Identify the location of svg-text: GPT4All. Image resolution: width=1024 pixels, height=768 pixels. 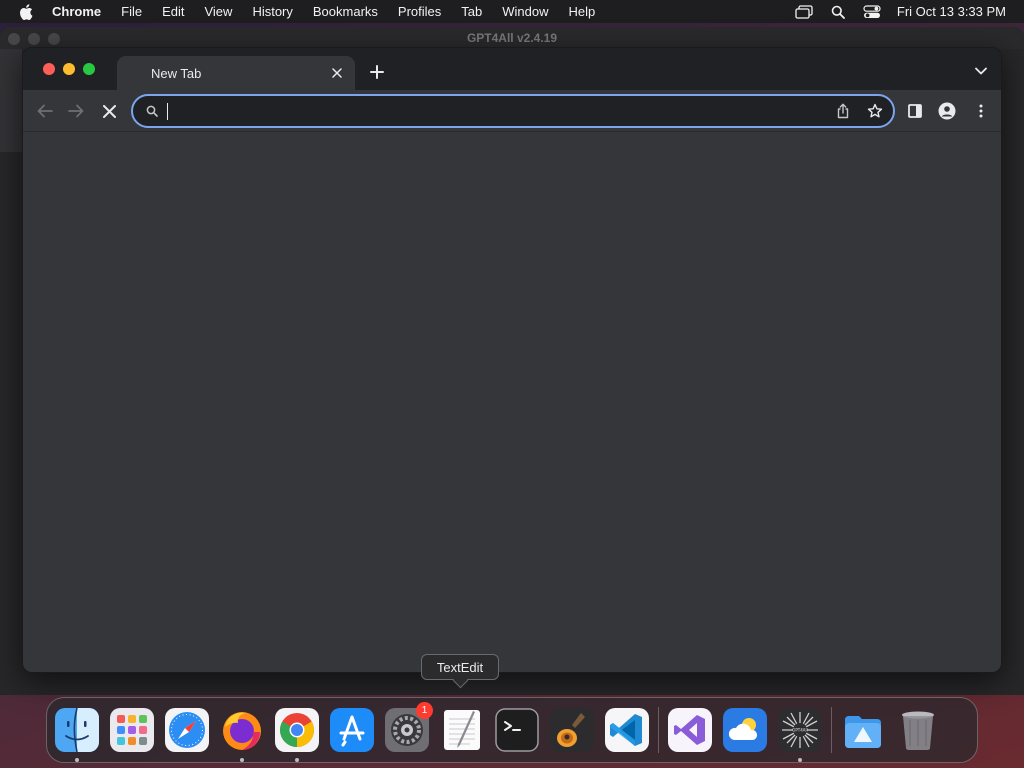
(799, 730).